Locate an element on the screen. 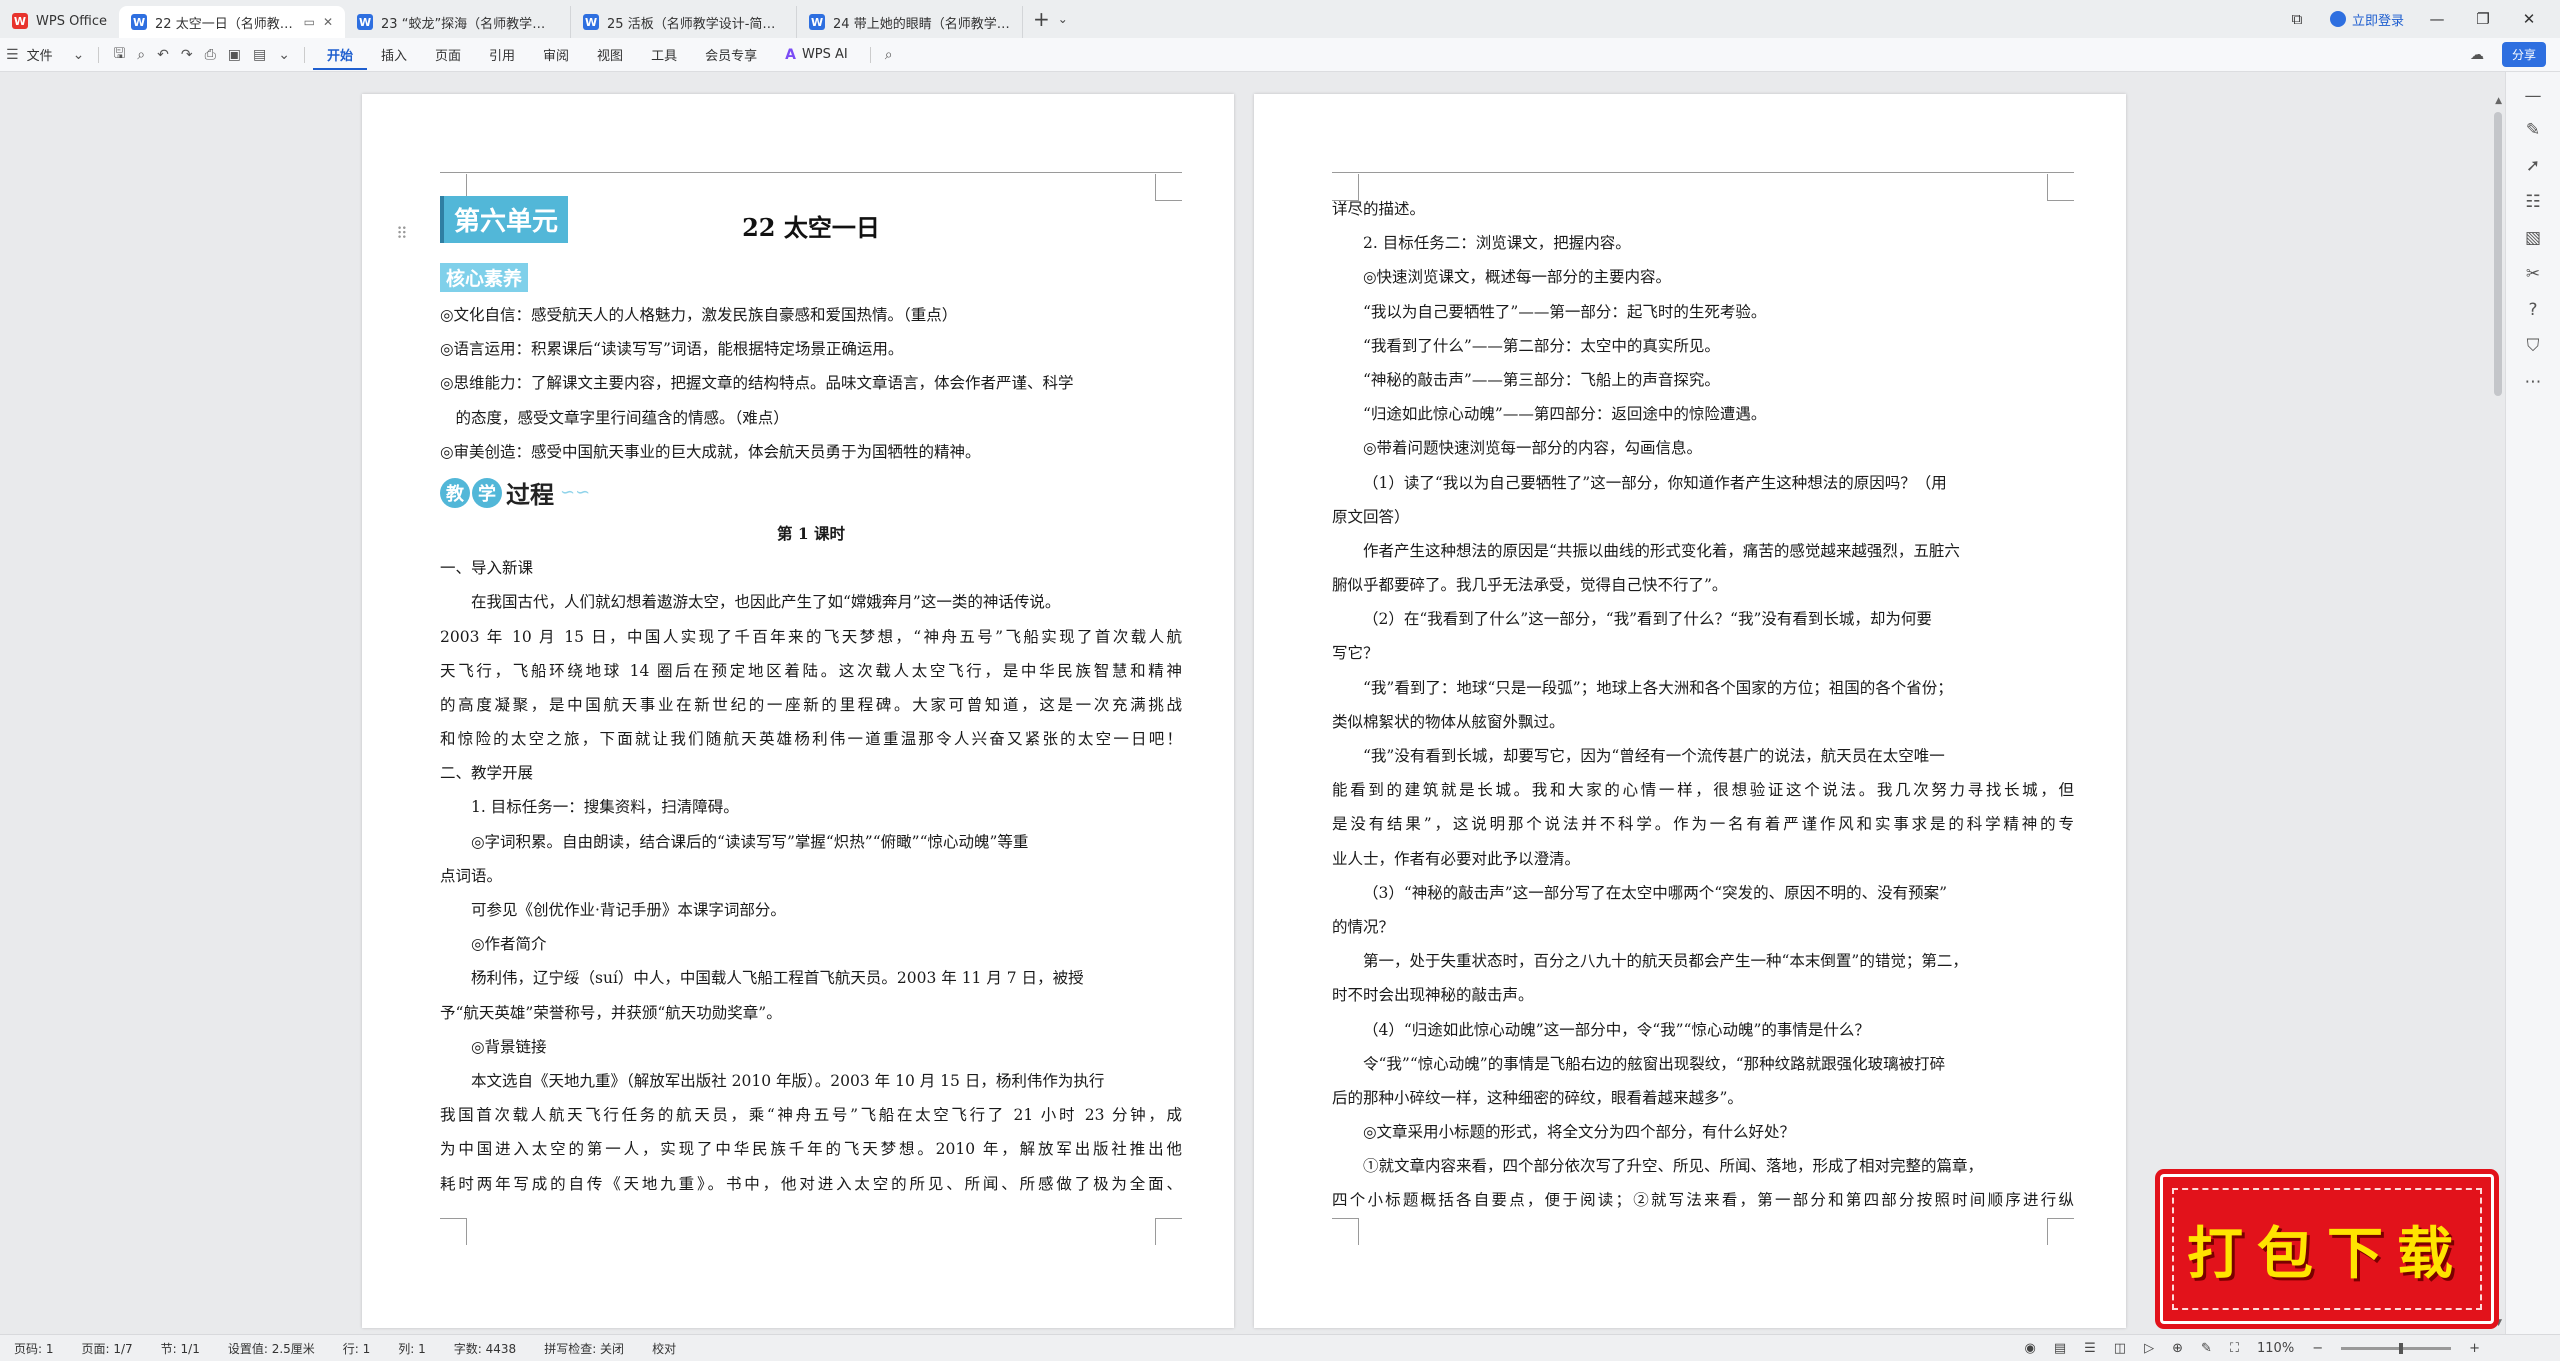 This screenshot has height=1361, width=2560. fit-page-icon: ⛶ is located at coordinates (2234, 1348).